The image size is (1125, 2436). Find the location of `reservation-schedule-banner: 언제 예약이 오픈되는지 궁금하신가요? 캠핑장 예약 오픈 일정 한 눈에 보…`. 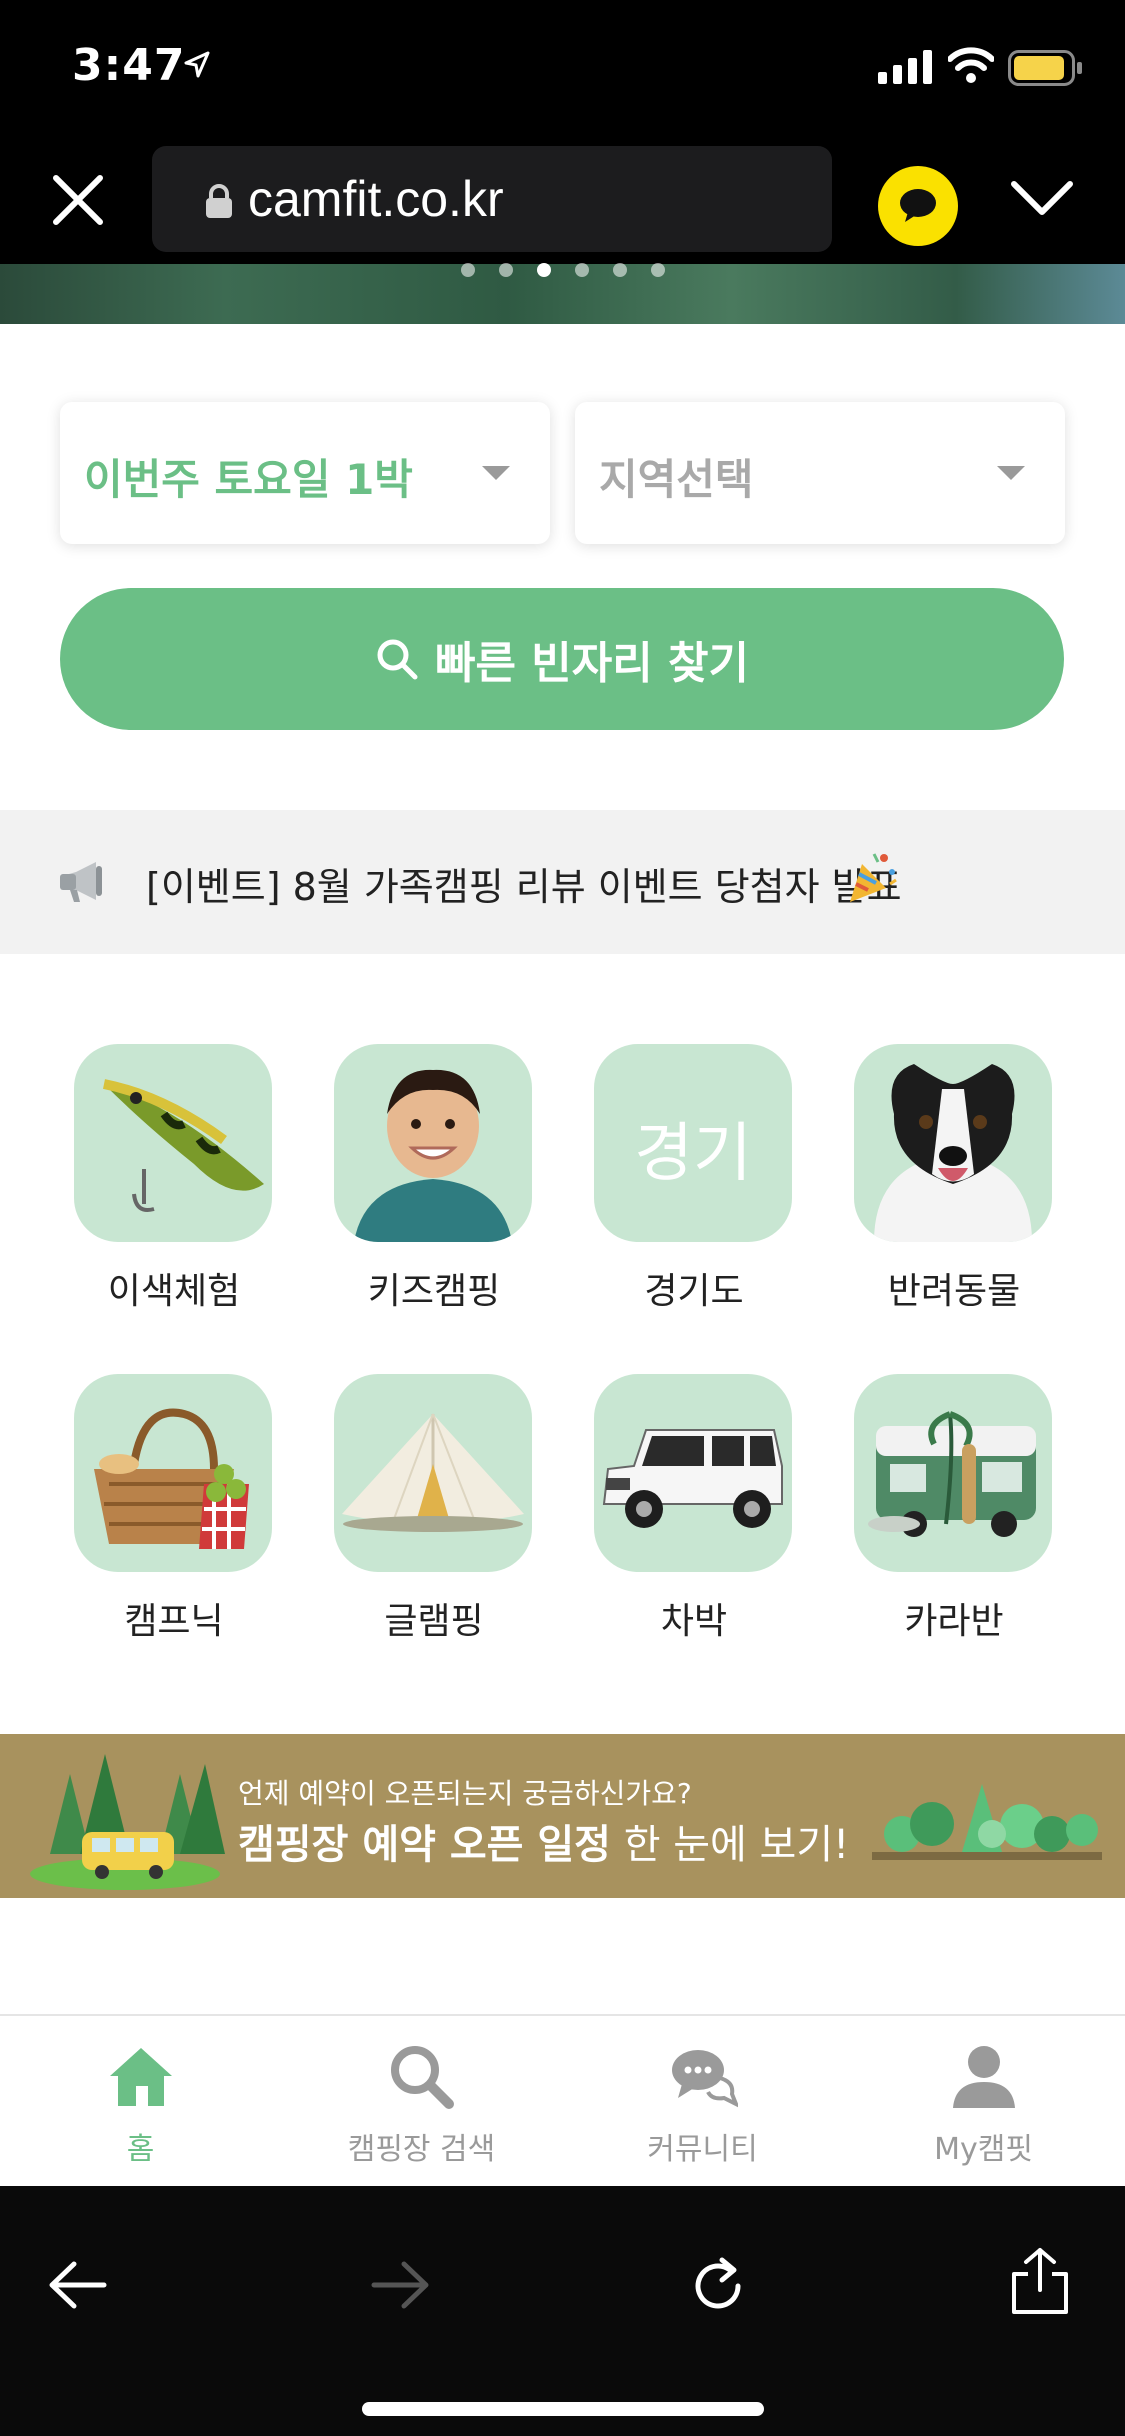

reservation-schedule-banner: 언제 예약이 오픈되는지 궁금하신가요? 캠핑장 예약 오픈 일정 한 눈에 보… is located at coordinates (562, 1816).